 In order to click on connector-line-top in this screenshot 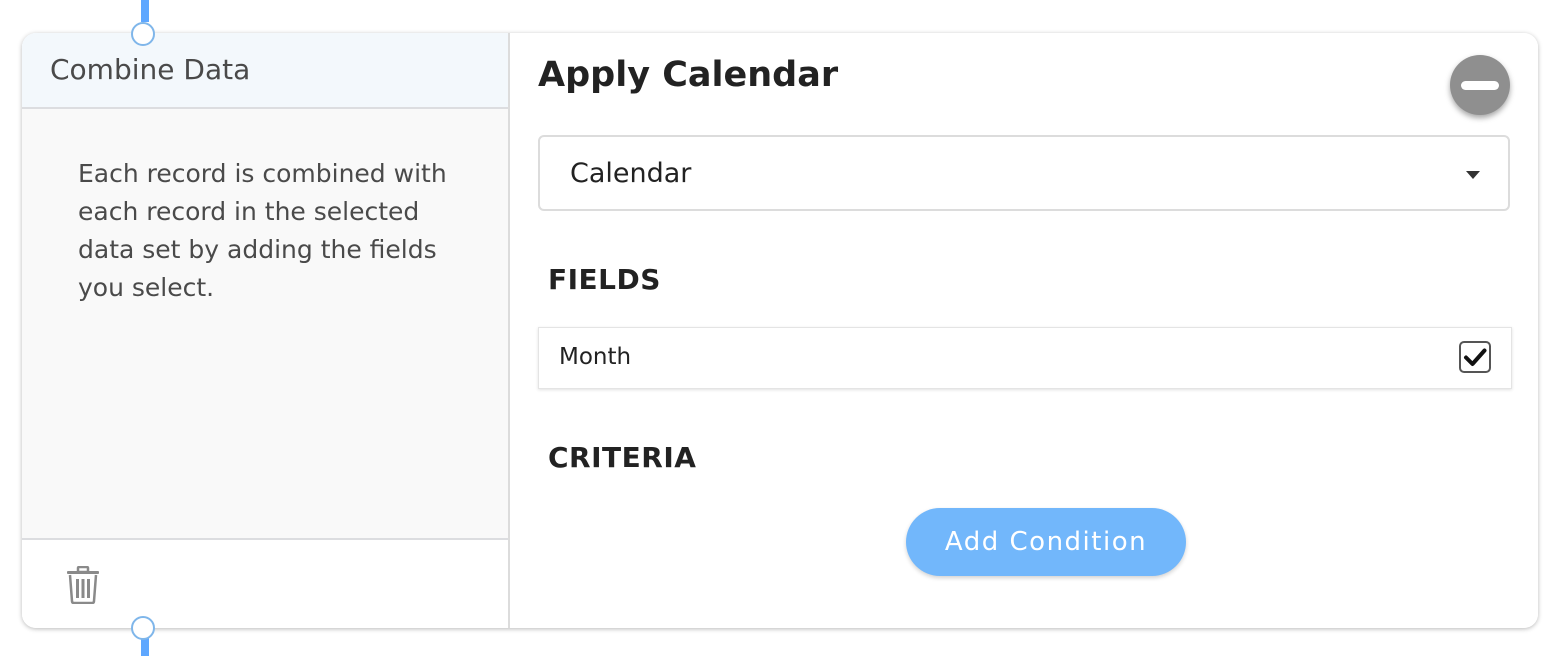, I will do `click(145, 11)`.